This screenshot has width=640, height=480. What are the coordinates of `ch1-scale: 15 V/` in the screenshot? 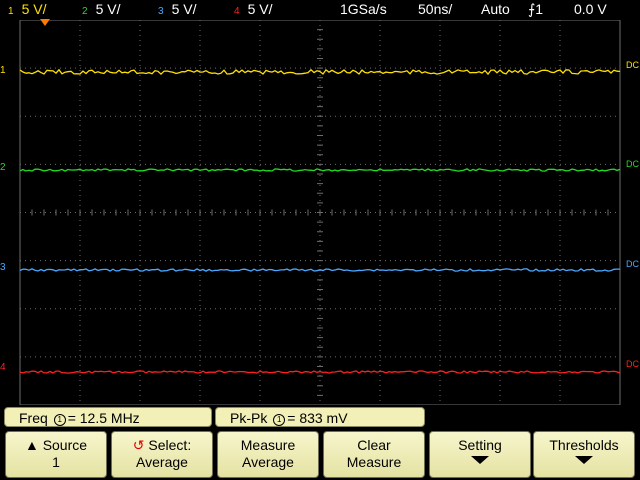 It's located at (27, 10).